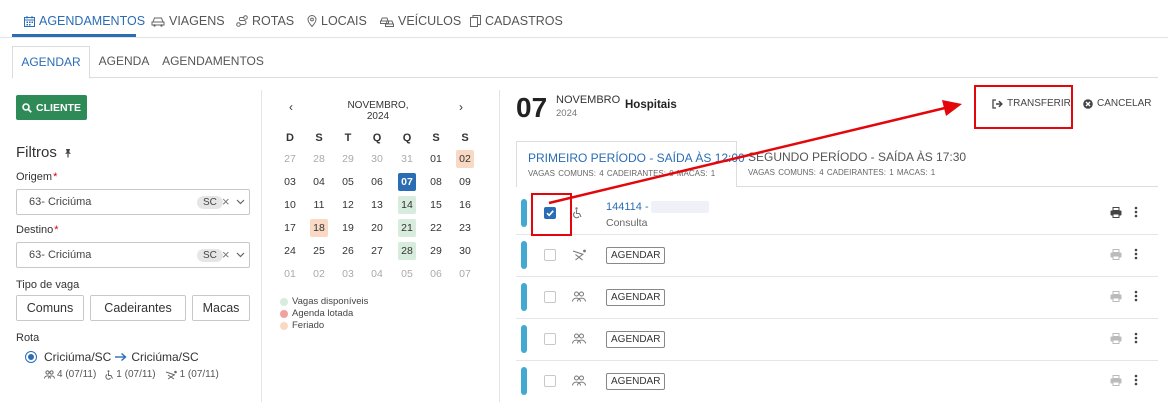 This screenshot has height=402, width=1168. Describe the element at coordinates (755, 152) in the screenshot. I see `annotation-arrow` at that location.